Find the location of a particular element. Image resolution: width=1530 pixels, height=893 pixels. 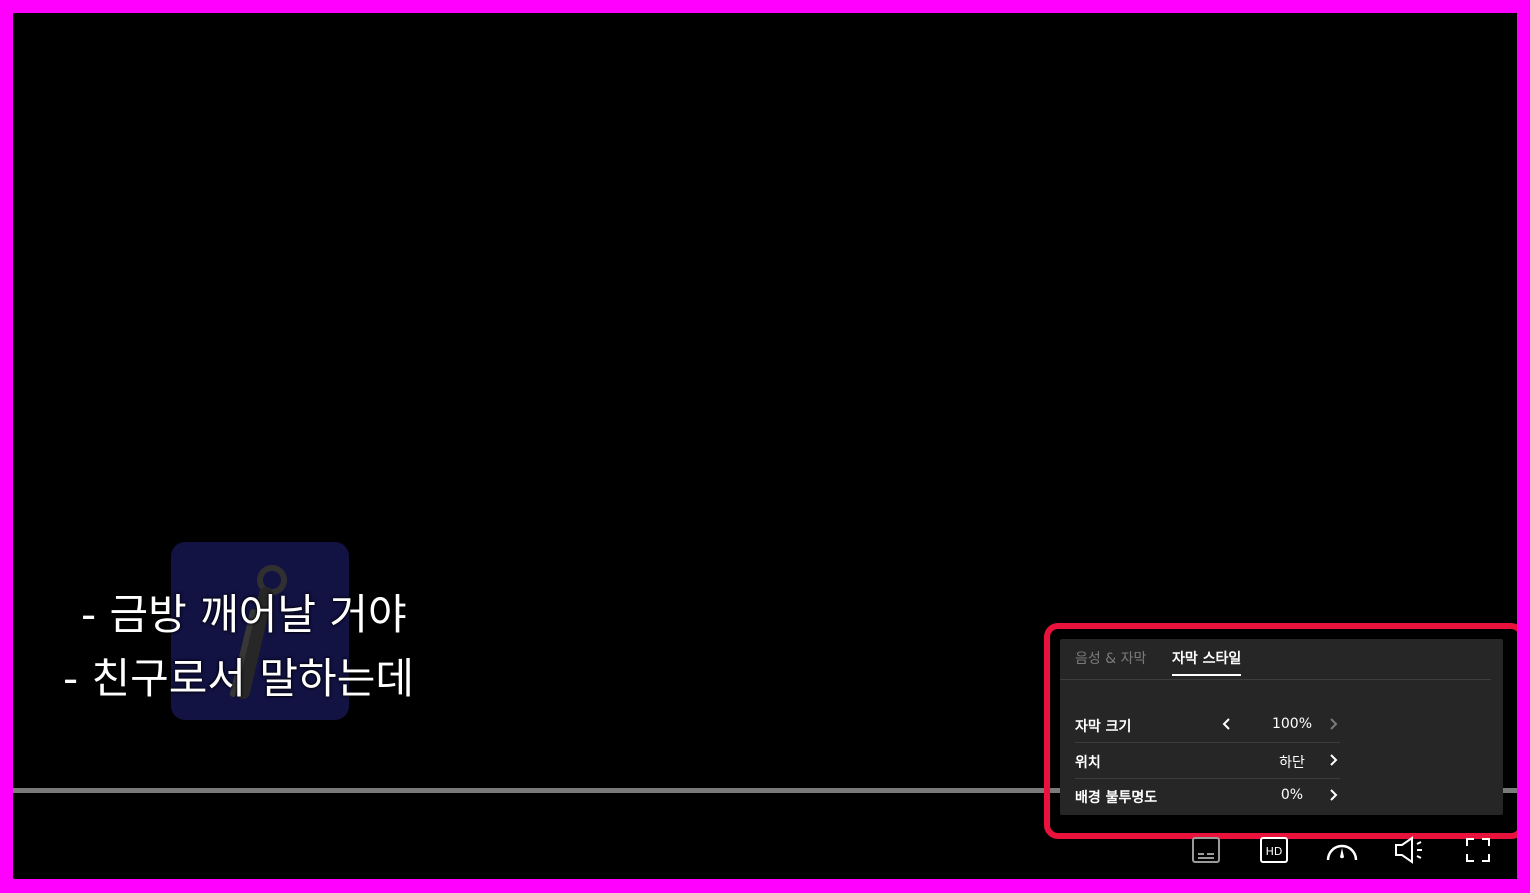

setting-label: 위치 is located at coordinates (1088, 763).